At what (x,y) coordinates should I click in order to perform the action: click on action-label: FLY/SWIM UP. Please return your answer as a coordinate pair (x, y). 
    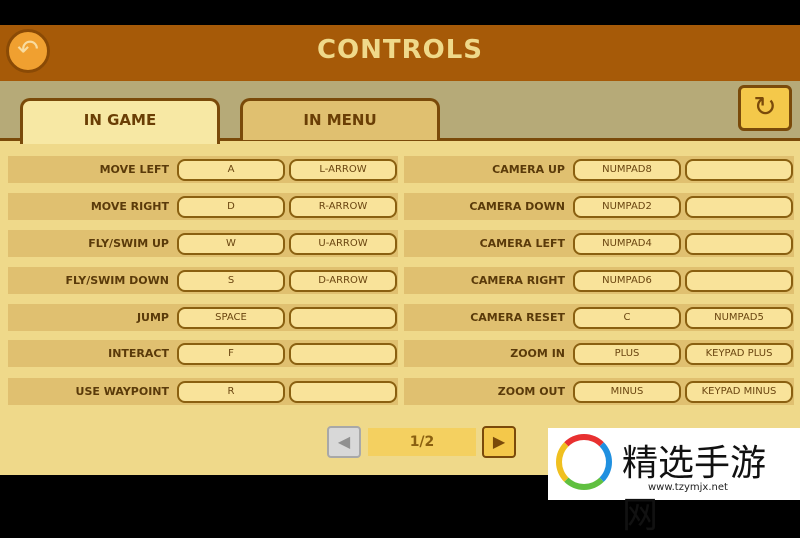
    Looking at the image, I should click on (128, 243).